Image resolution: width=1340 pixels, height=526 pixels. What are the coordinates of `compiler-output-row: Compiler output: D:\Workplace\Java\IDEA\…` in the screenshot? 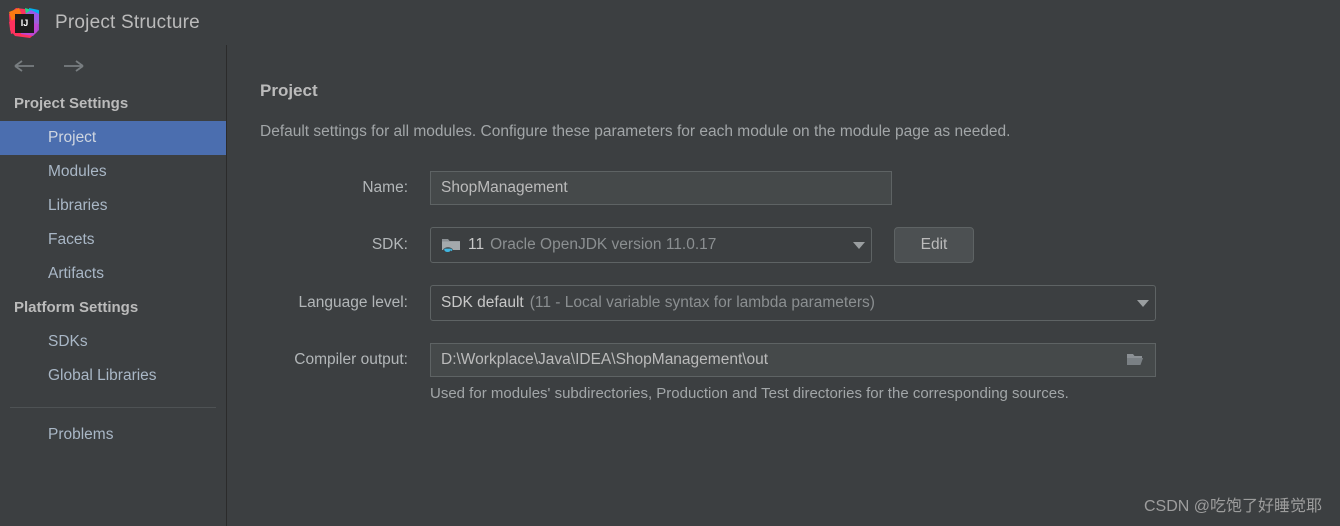 It's located at (800, 360).